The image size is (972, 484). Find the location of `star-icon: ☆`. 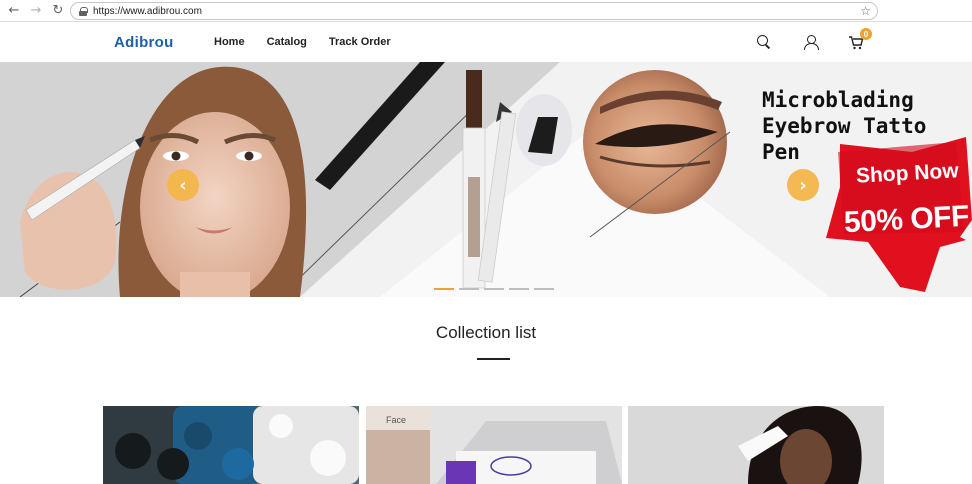

star-icon: ☆ is located at coordinates (865, 11).